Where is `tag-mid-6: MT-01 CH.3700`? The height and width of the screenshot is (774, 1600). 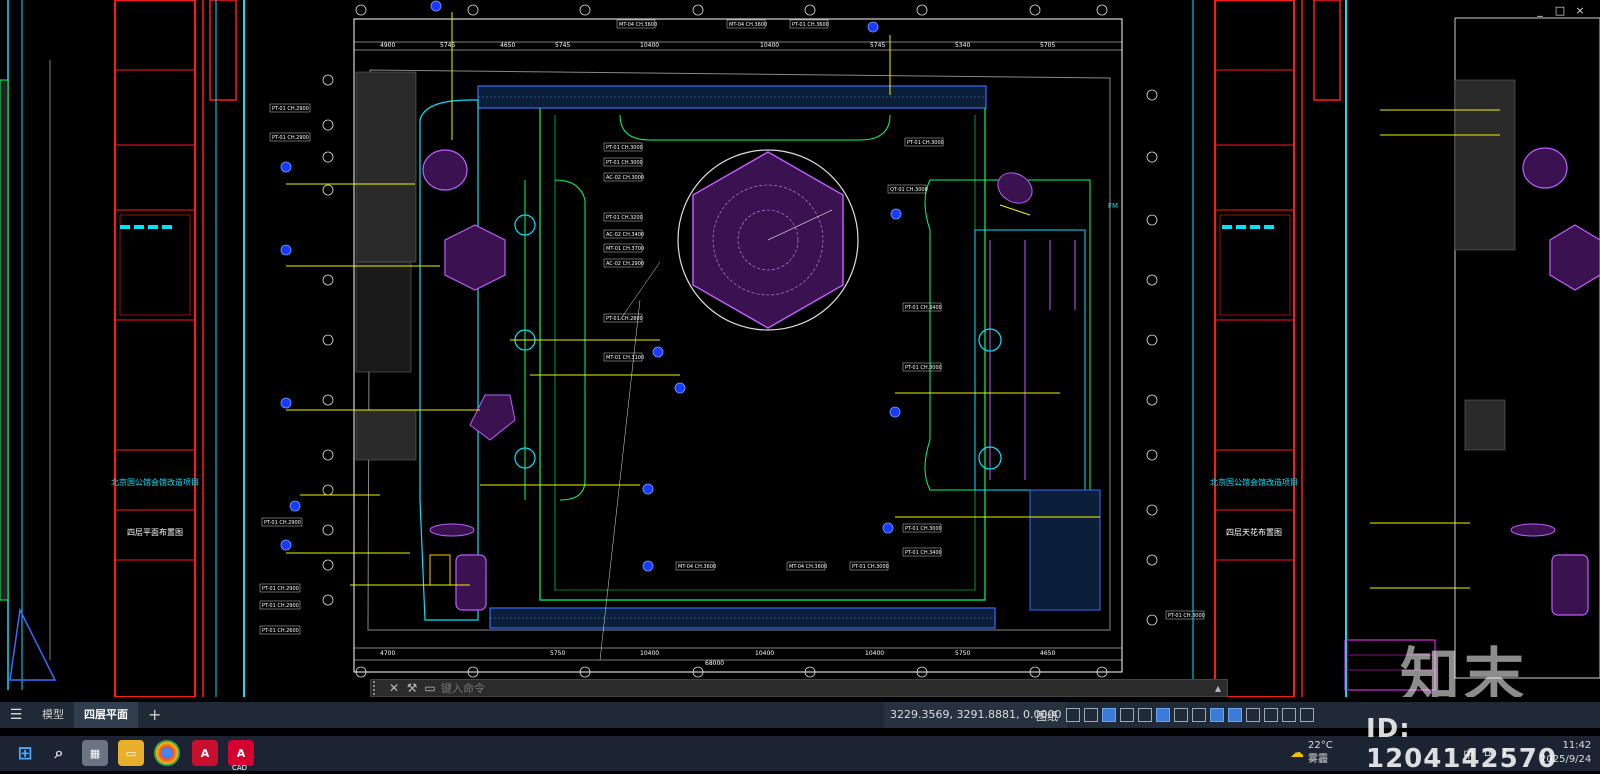
tag-mid-6: MT-01 CH.3700 is located at coordinates (623, 248).